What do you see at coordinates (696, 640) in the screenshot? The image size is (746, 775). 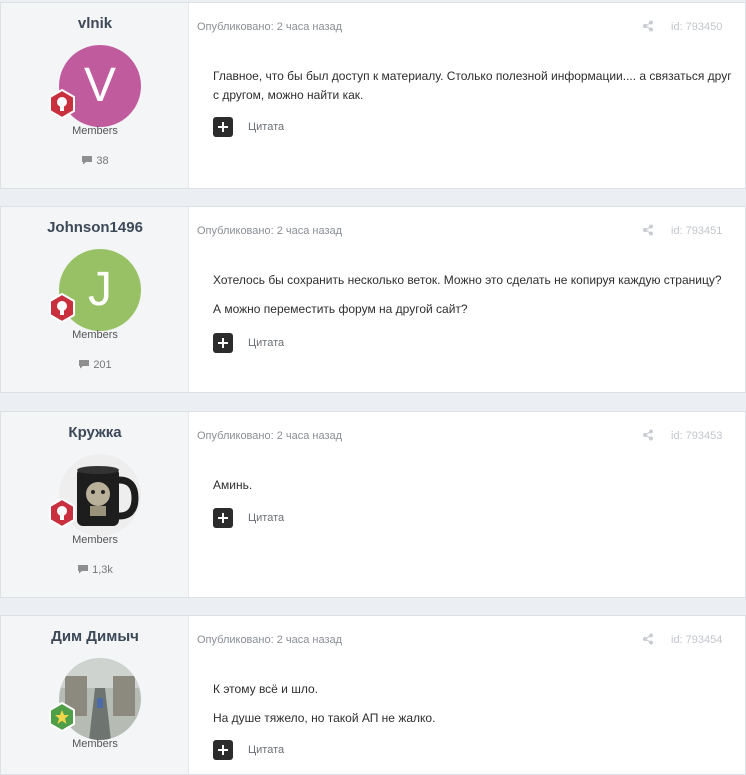 I see `post-id: id: 793454` at bounding box center [696, 640].